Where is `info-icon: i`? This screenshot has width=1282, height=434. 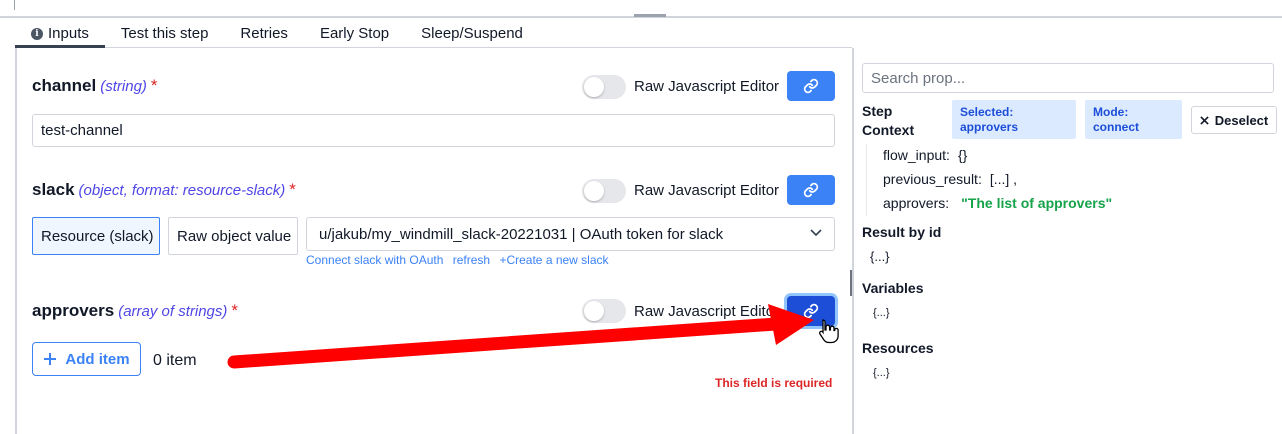
info-icon: i is located at coordinates (37, 34).